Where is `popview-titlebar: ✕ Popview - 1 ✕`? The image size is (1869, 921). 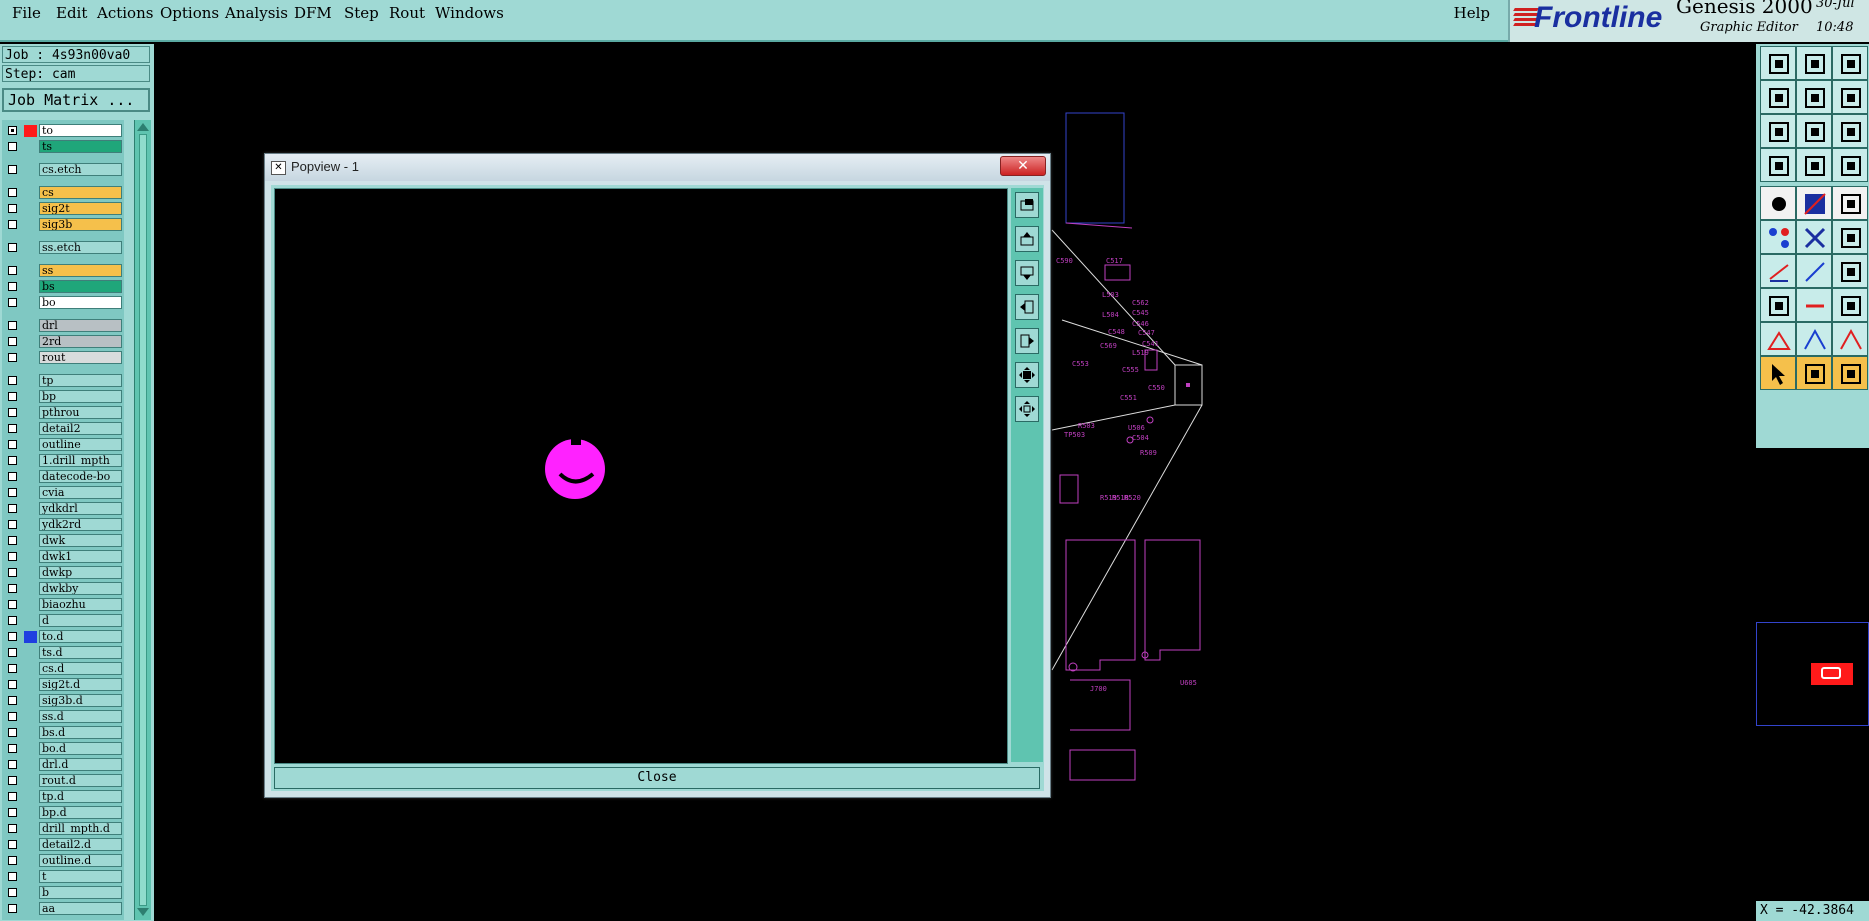
popview-titlebar: ✕ Popview - 1 ✕ is located at coordinates (657, 167).